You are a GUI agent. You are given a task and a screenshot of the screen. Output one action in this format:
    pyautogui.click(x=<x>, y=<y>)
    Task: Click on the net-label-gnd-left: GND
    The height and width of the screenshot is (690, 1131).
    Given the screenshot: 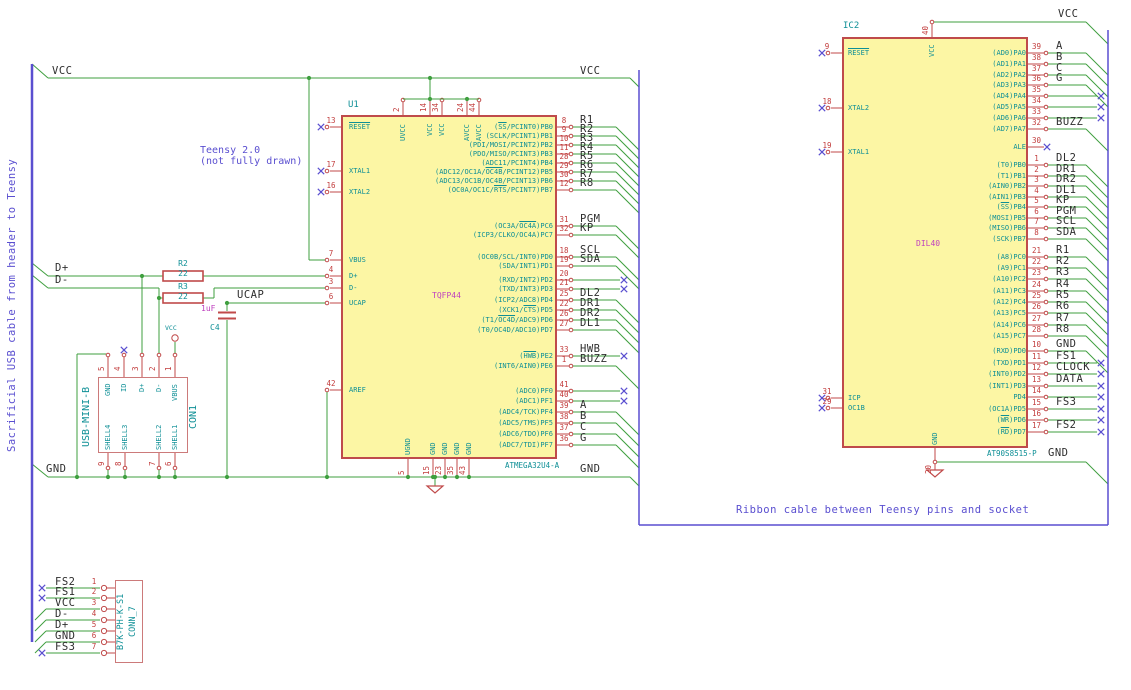 What is the action you would take?
    pyautogui.click(x=56, y=469)
    